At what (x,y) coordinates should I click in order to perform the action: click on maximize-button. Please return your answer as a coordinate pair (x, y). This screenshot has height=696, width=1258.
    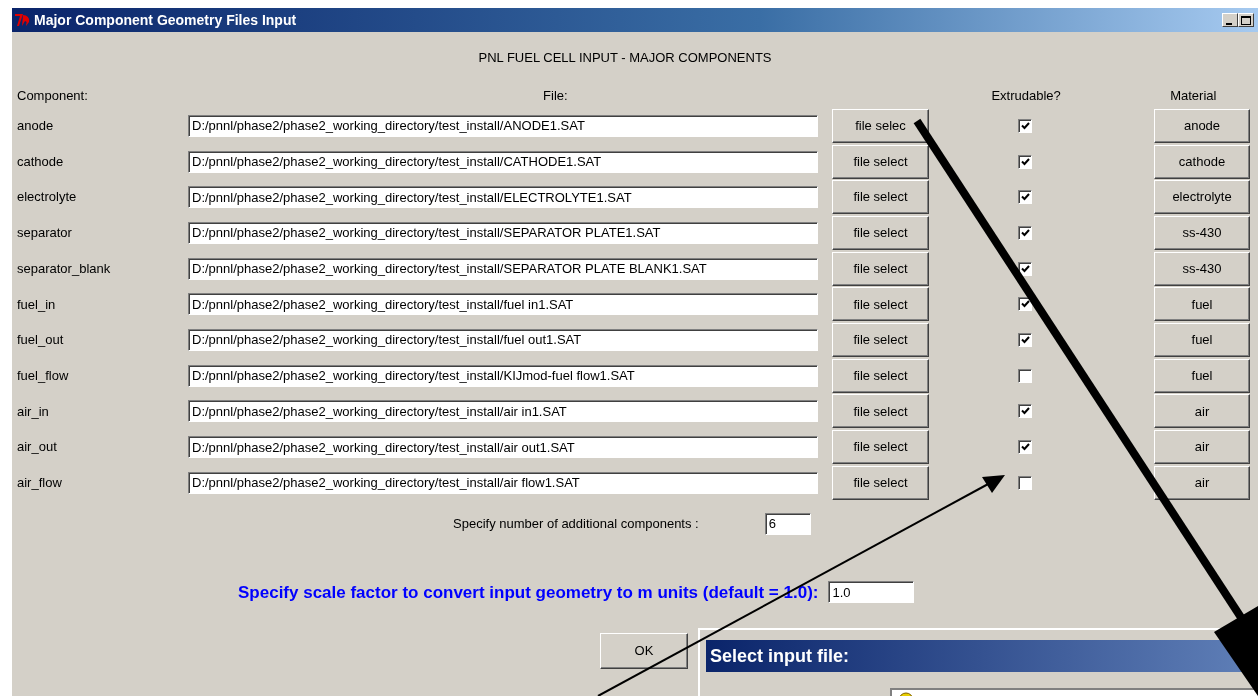
    Looking at the image, I should click on (1246, 20).